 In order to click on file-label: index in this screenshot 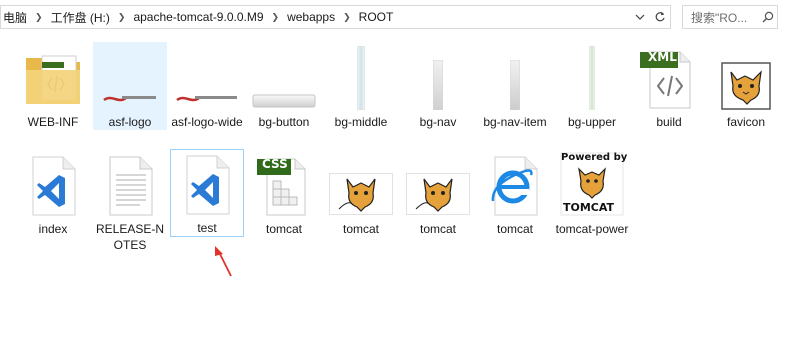, I will do `click(53, 229)`.